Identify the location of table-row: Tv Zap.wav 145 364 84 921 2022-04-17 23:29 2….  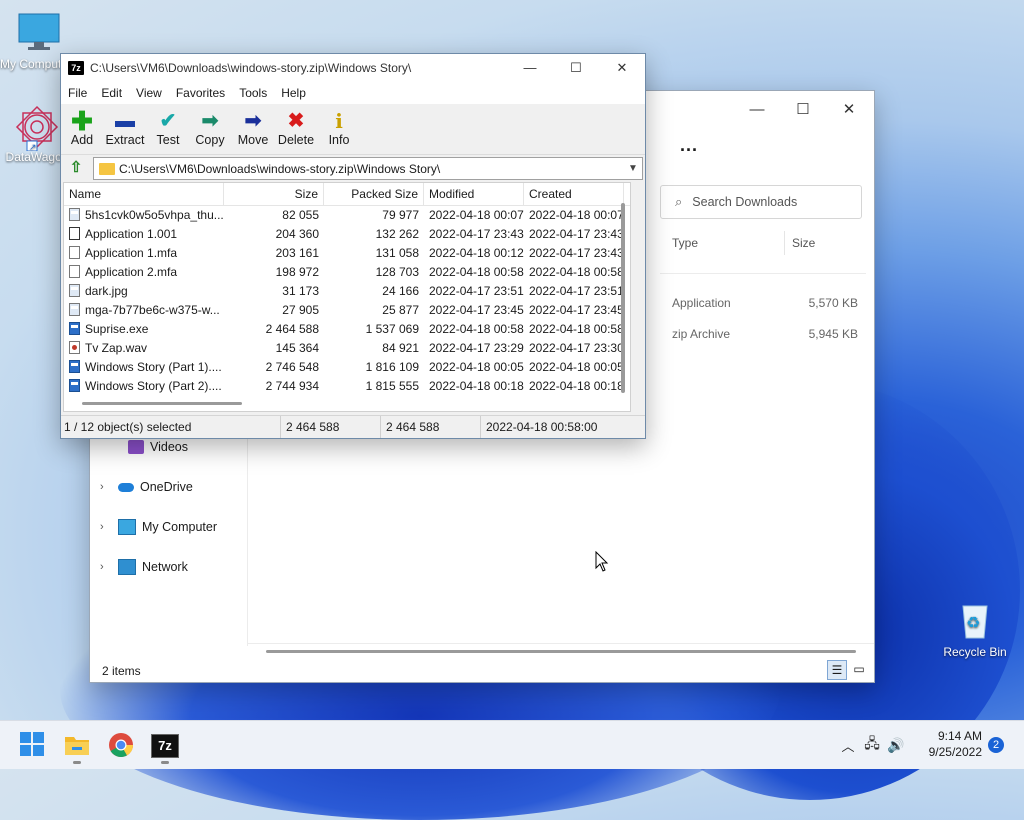
(347, 347).